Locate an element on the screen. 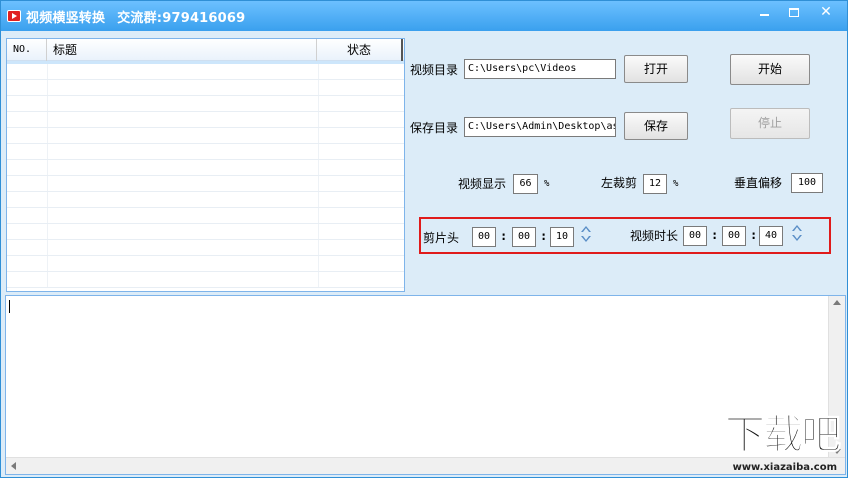 The height and width of the screenshot is (478, 848). video-display-percent: % is located at coordinates (547, 184).